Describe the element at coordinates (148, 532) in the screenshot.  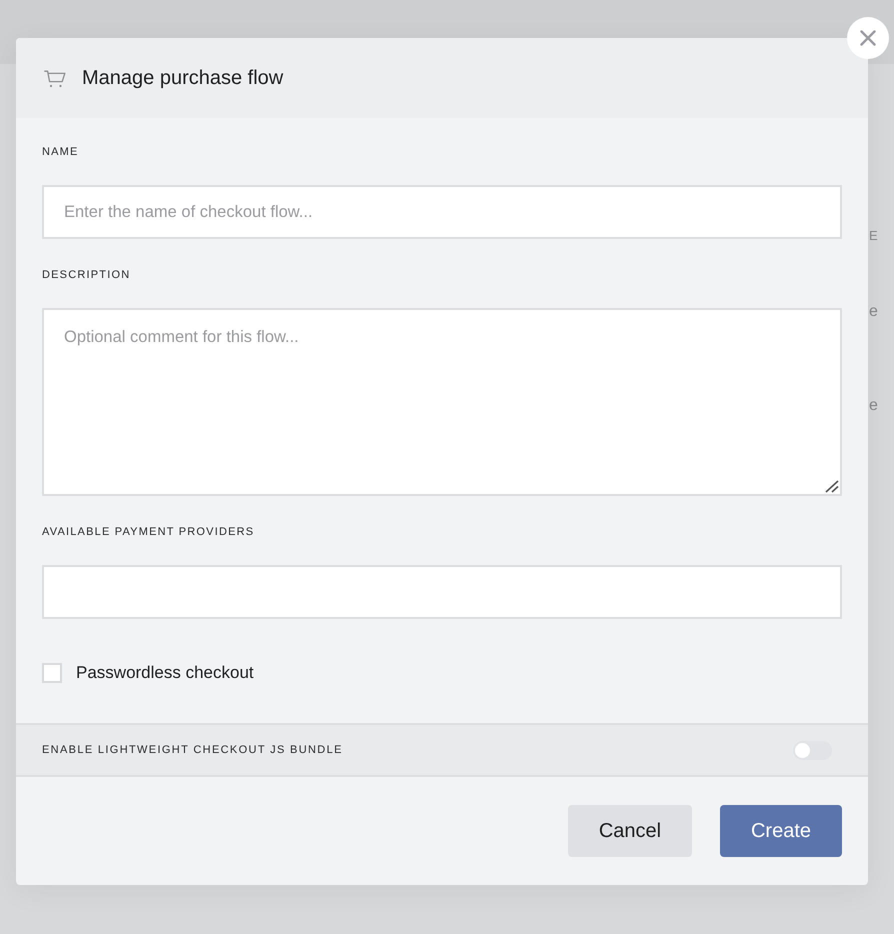
I see `field-label: AVAILABLE PAYMENT PROVIDERS` at that location.